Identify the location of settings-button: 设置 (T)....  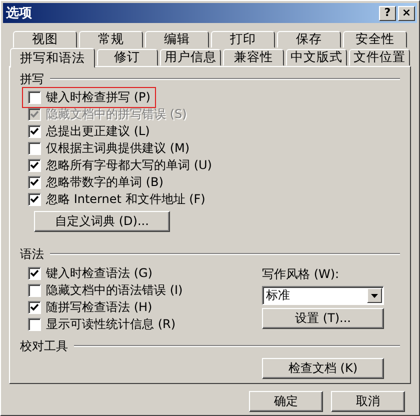
(323, 318).